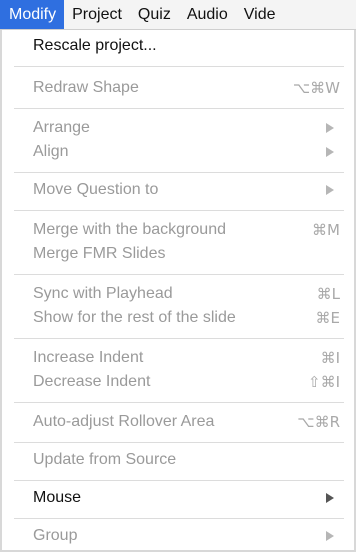 The image size is (356, 552). What do you see at coordinates (178, 88) in the screenshot?
I see `menu-item-redraw-shape: Redraw Shape ⌥⌘W` at bounding box center [178, 88].